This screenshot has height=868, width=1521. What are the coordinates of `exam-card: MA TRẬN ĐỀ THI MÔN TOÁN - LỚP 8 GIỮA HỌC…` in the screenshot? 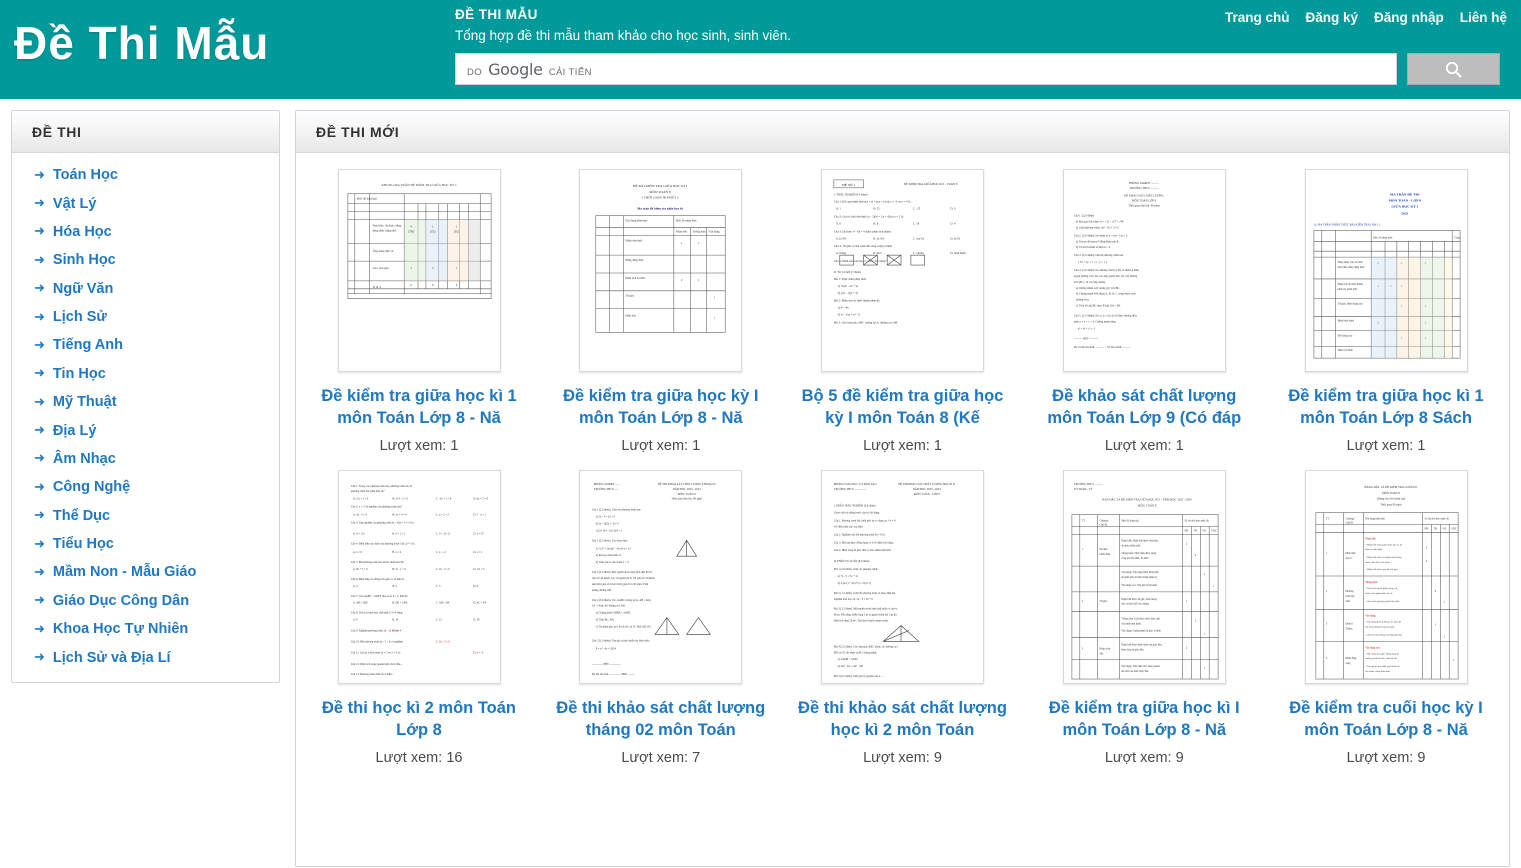 It's located at (1386, 311).